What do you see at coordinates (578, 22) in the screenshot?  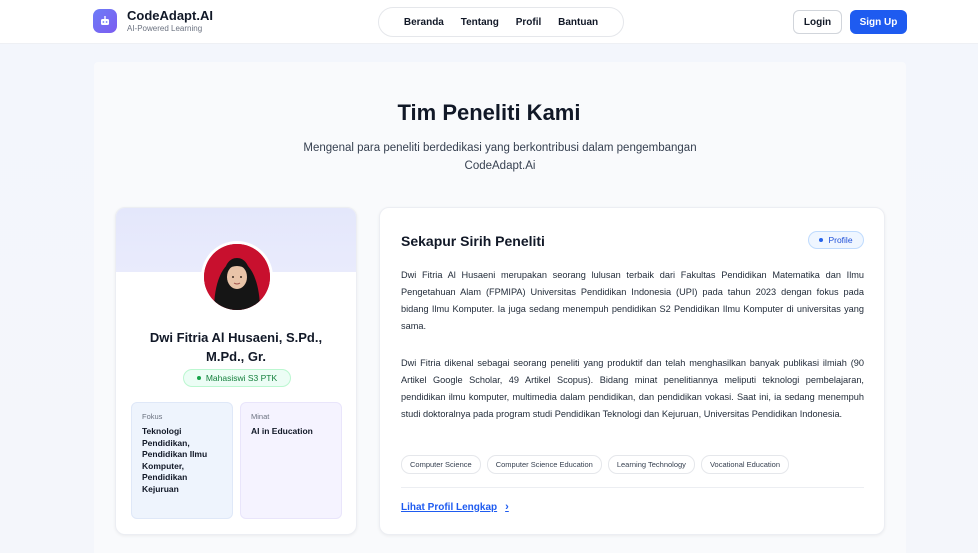 I see `nav-item-bantuan: Bantuan` at bounding box center [578, 22].